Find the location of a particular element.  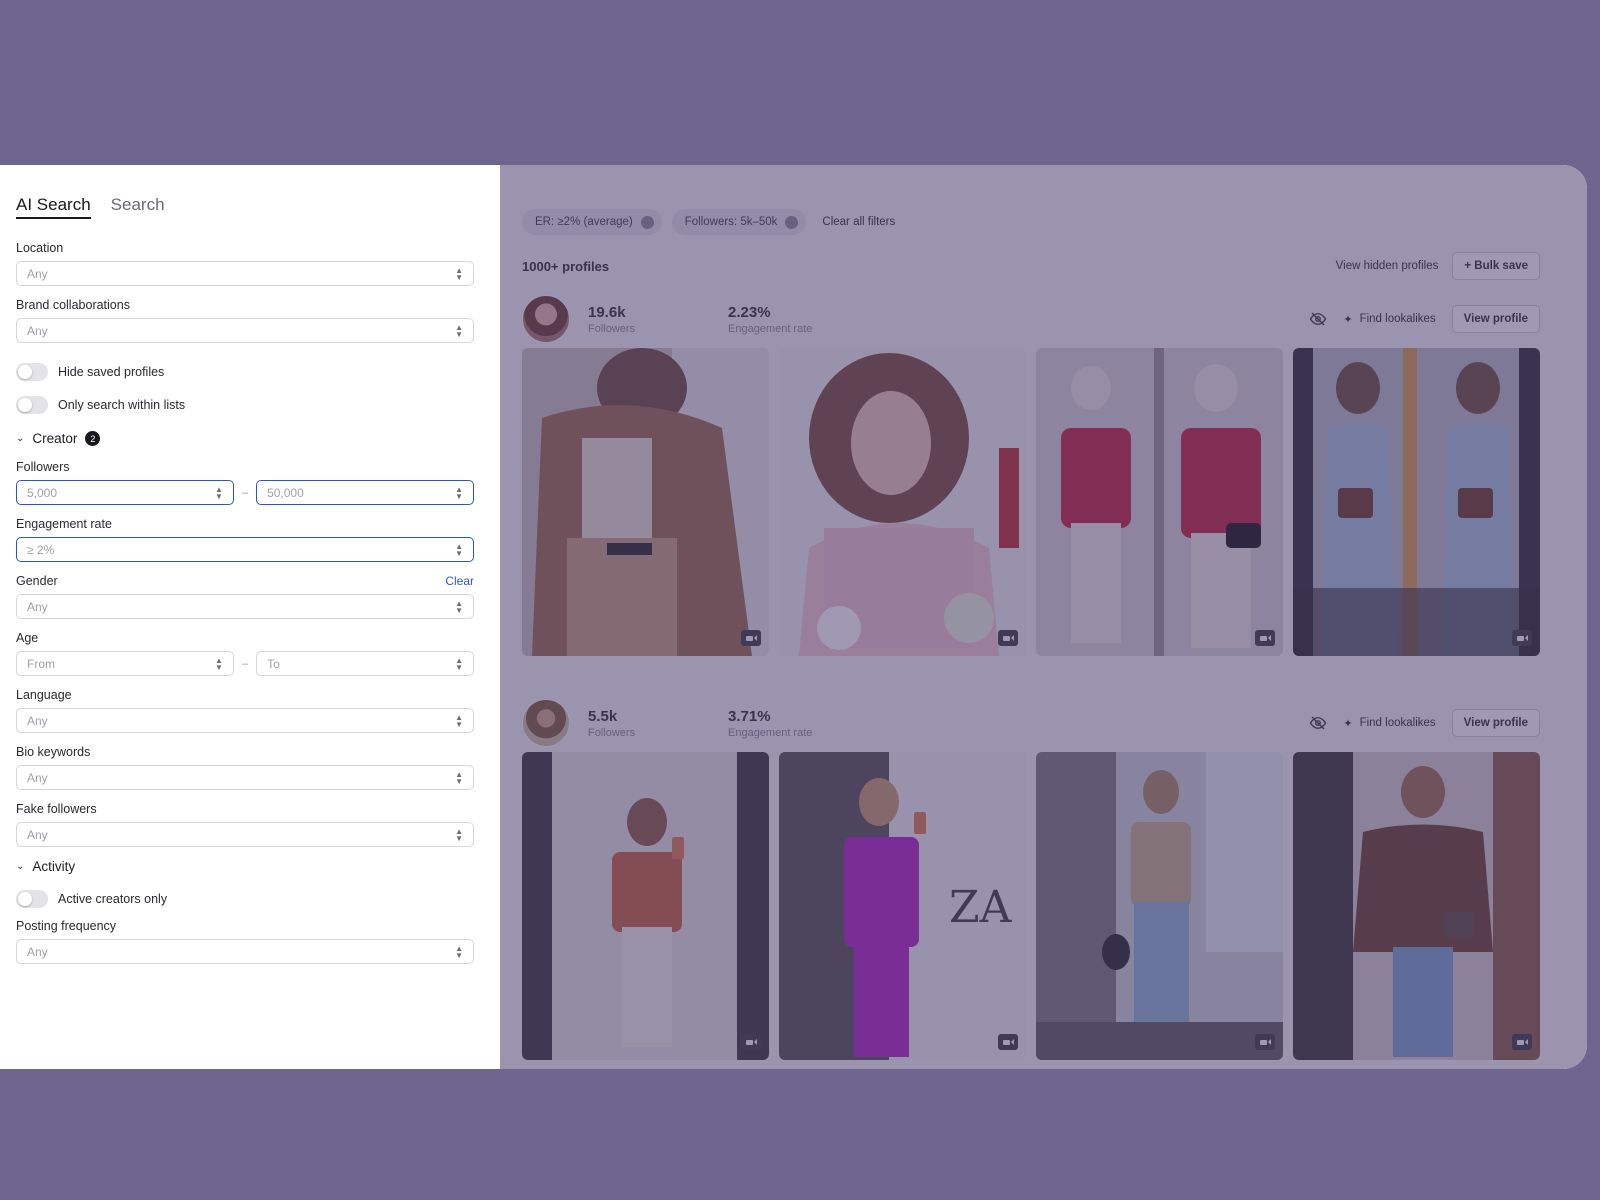

activity-section-header: ⌄ Activity is located at coordinates (245, 866).